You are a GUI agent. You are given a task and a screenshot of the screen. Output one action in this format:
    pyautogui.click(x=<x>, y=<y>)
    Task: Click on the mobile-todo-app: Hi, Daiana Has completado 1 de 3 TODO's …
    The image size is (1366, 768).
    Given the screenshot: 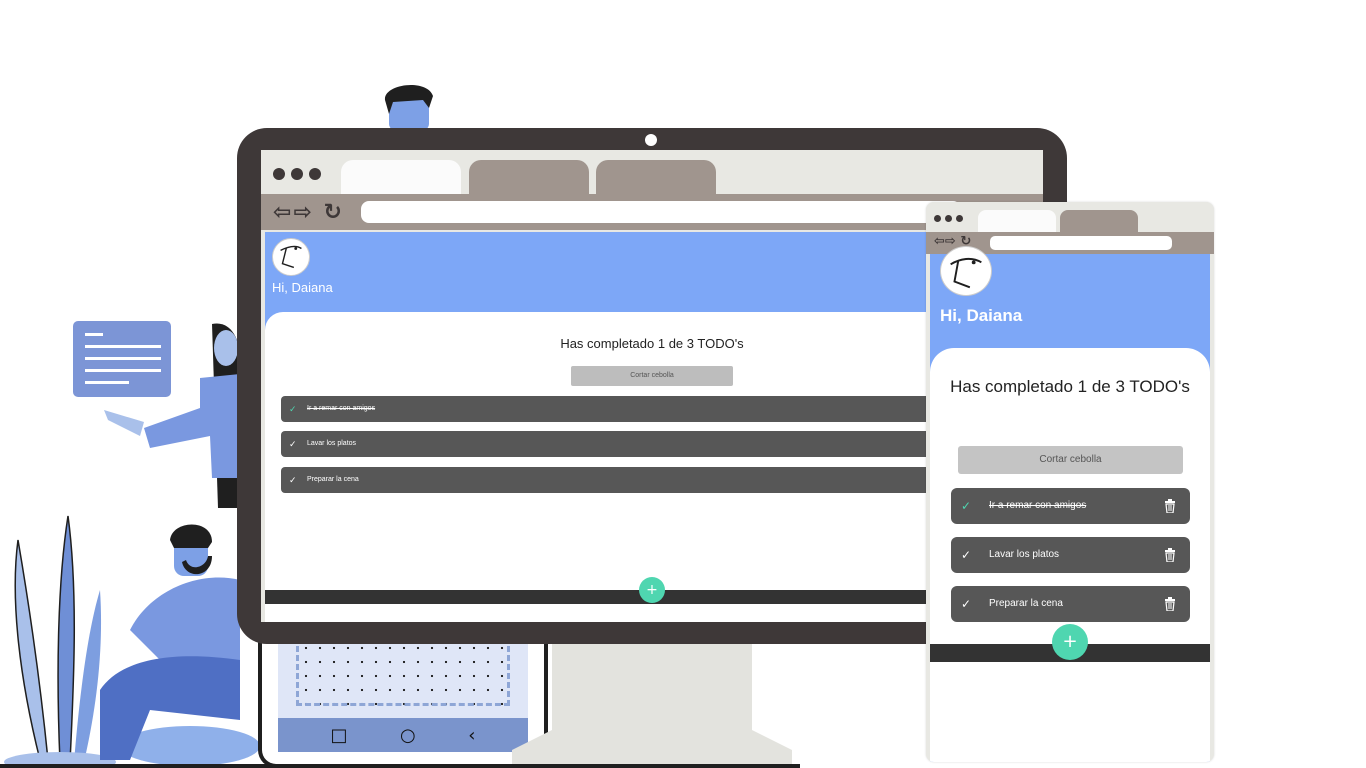 What is the action you would take?
    pyautogui.click(x=1070, y=504)
    